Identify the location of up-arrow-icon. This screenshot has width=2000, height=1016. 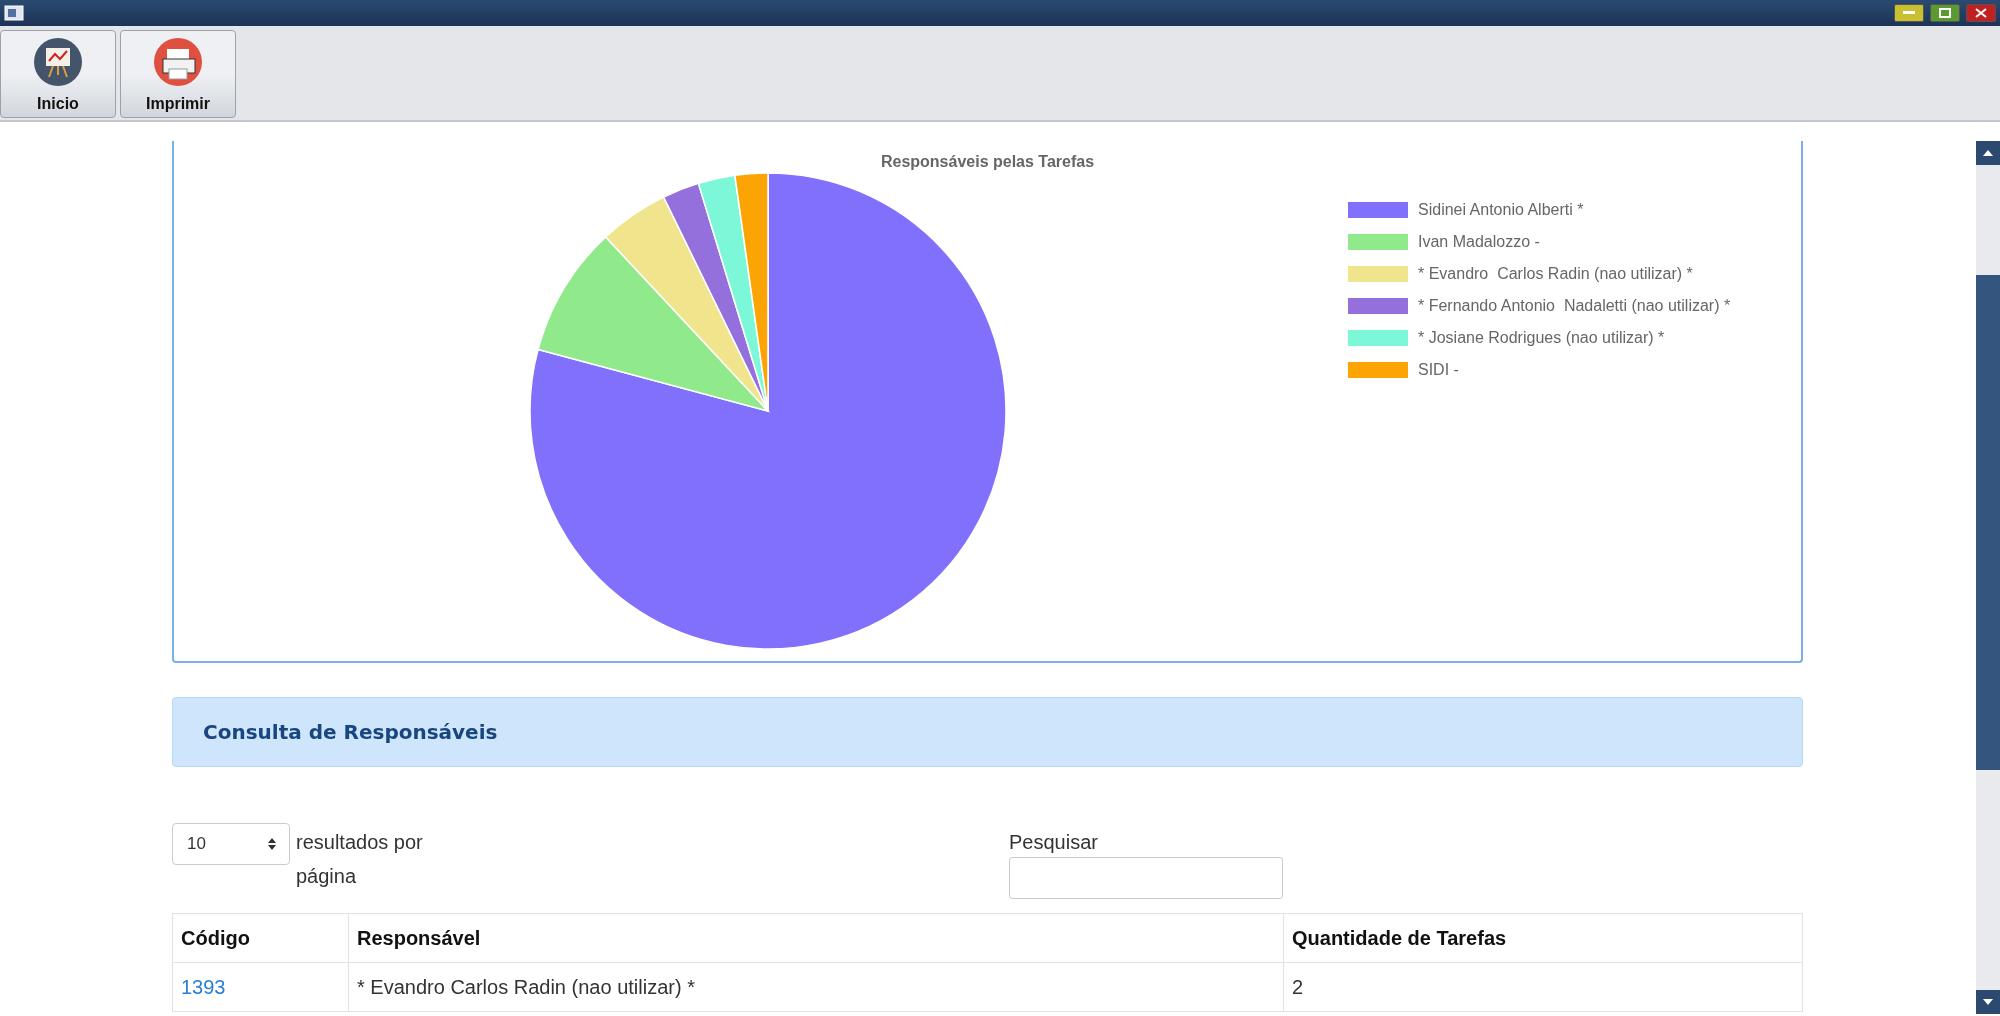
(1988, 153).